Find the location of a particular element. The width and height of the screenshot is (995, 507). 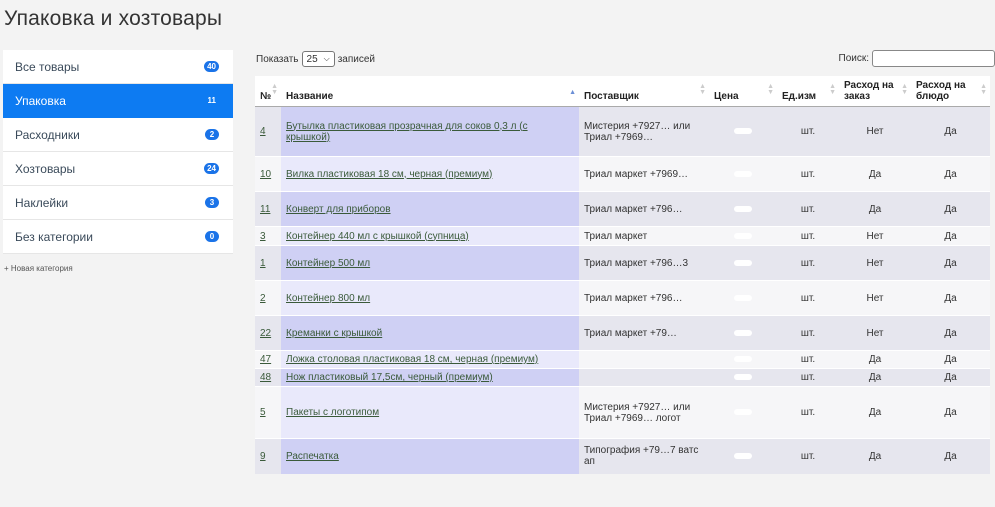

column-header-per-order: Расход на заказ ▲ ▼ is located at coordinates (875, 91).